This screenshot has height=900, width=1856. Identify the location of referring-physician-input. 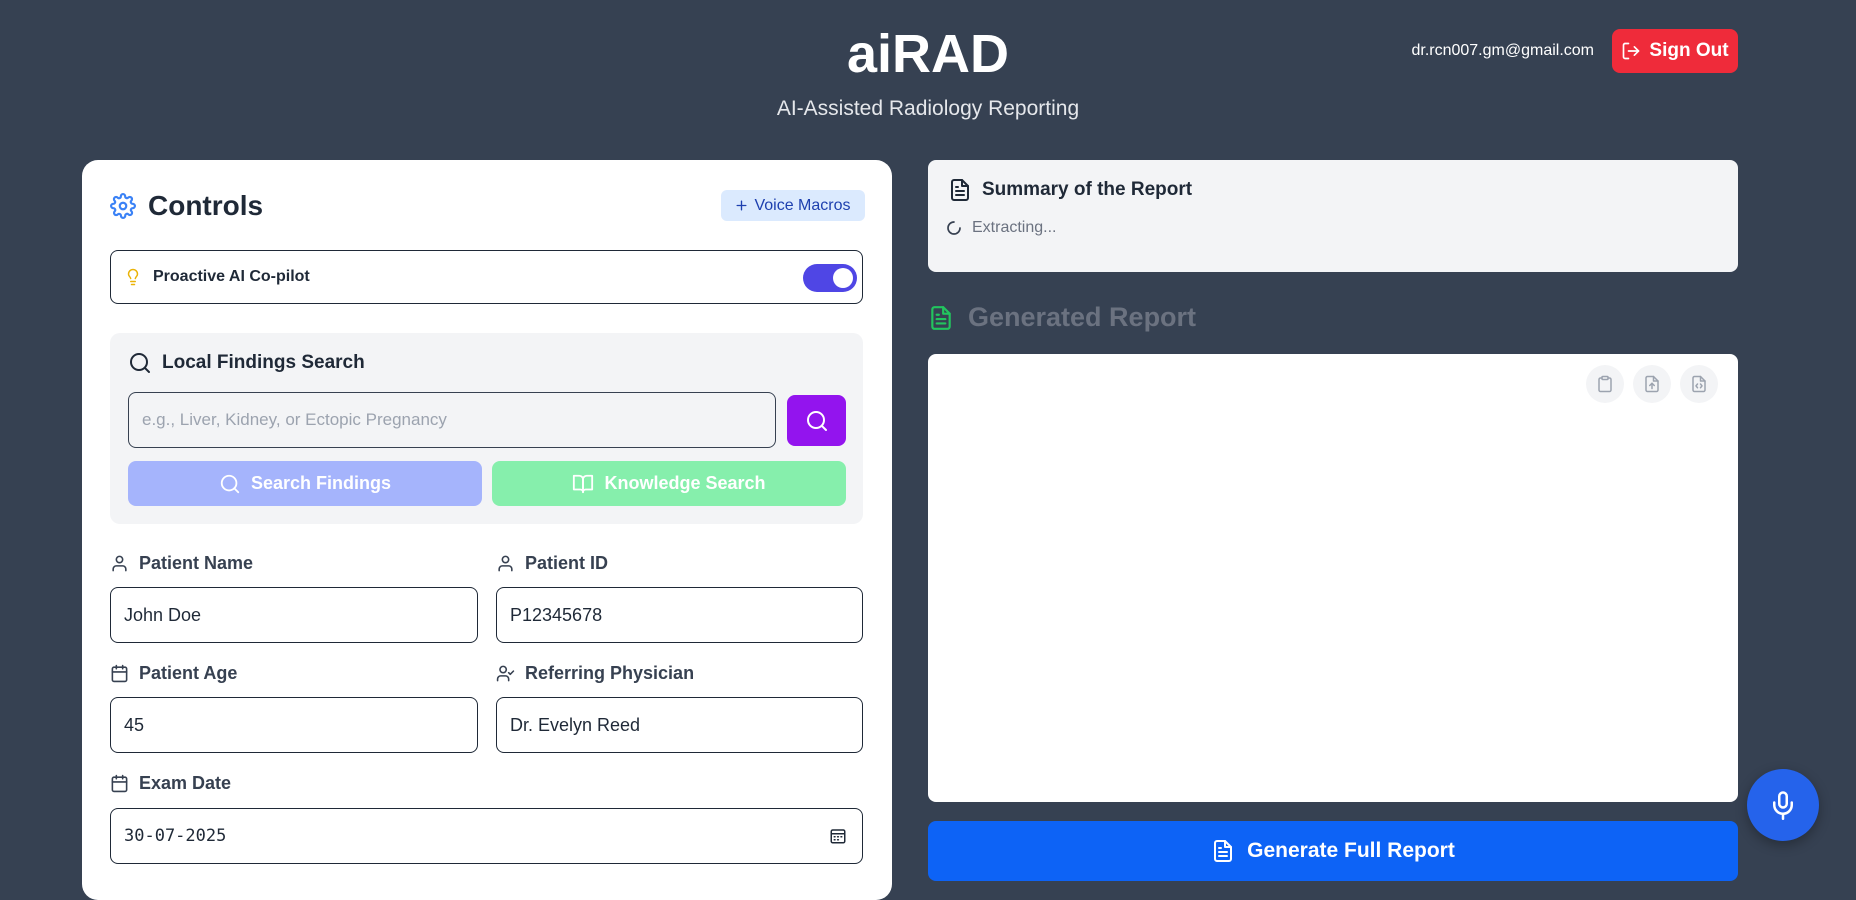
(679, 725).